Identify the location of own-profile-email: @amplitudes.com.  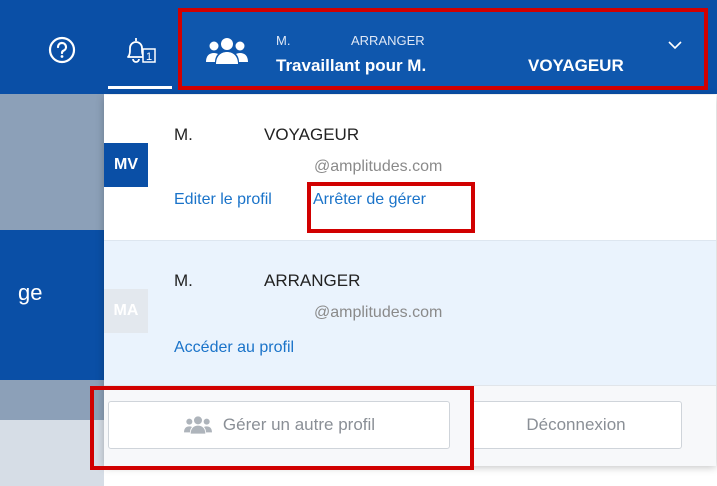
(378, 312).